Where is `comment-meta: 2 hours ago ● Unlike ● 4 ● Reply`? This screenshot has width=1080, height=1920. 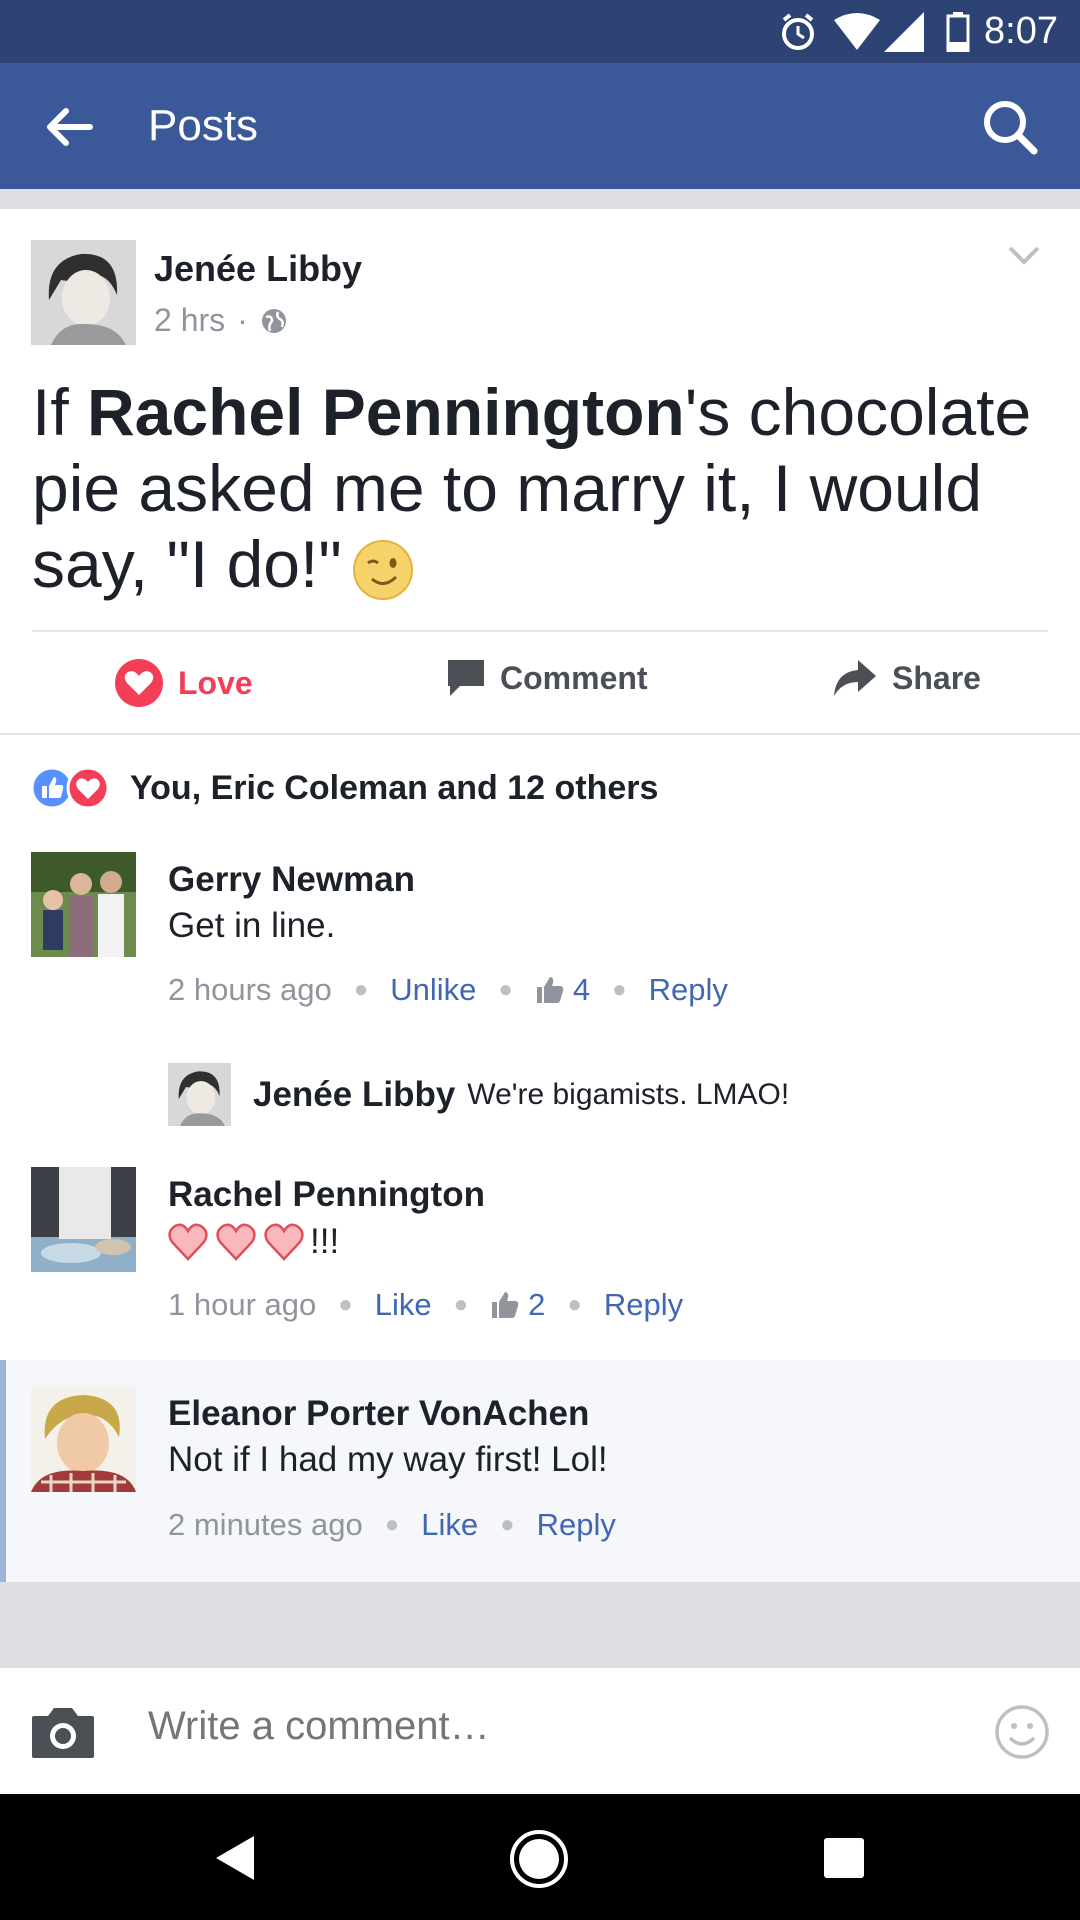
comment-meta: 2 hours ago ● Unlike ● 4 ● Reply is located at coordinates (448, 990).